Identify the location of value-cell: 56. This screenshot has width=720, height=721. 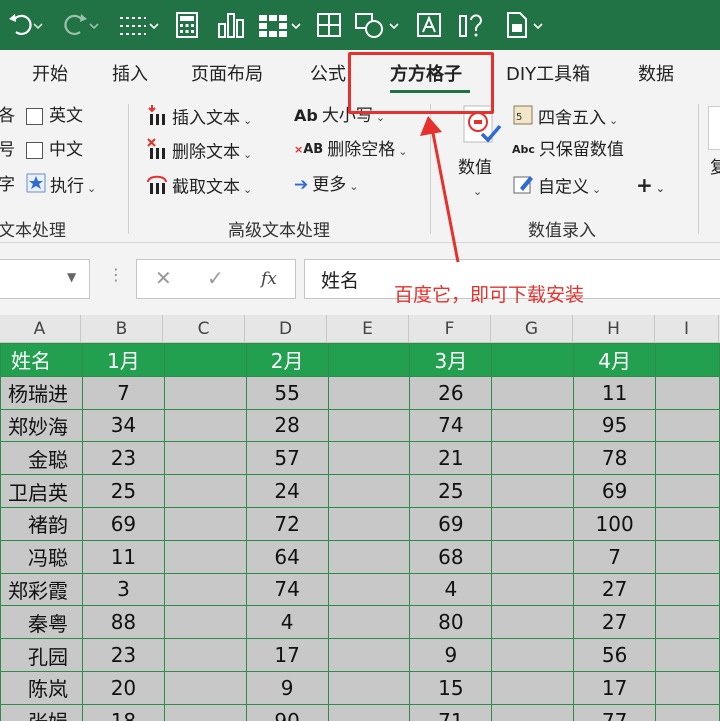
(615, 655).